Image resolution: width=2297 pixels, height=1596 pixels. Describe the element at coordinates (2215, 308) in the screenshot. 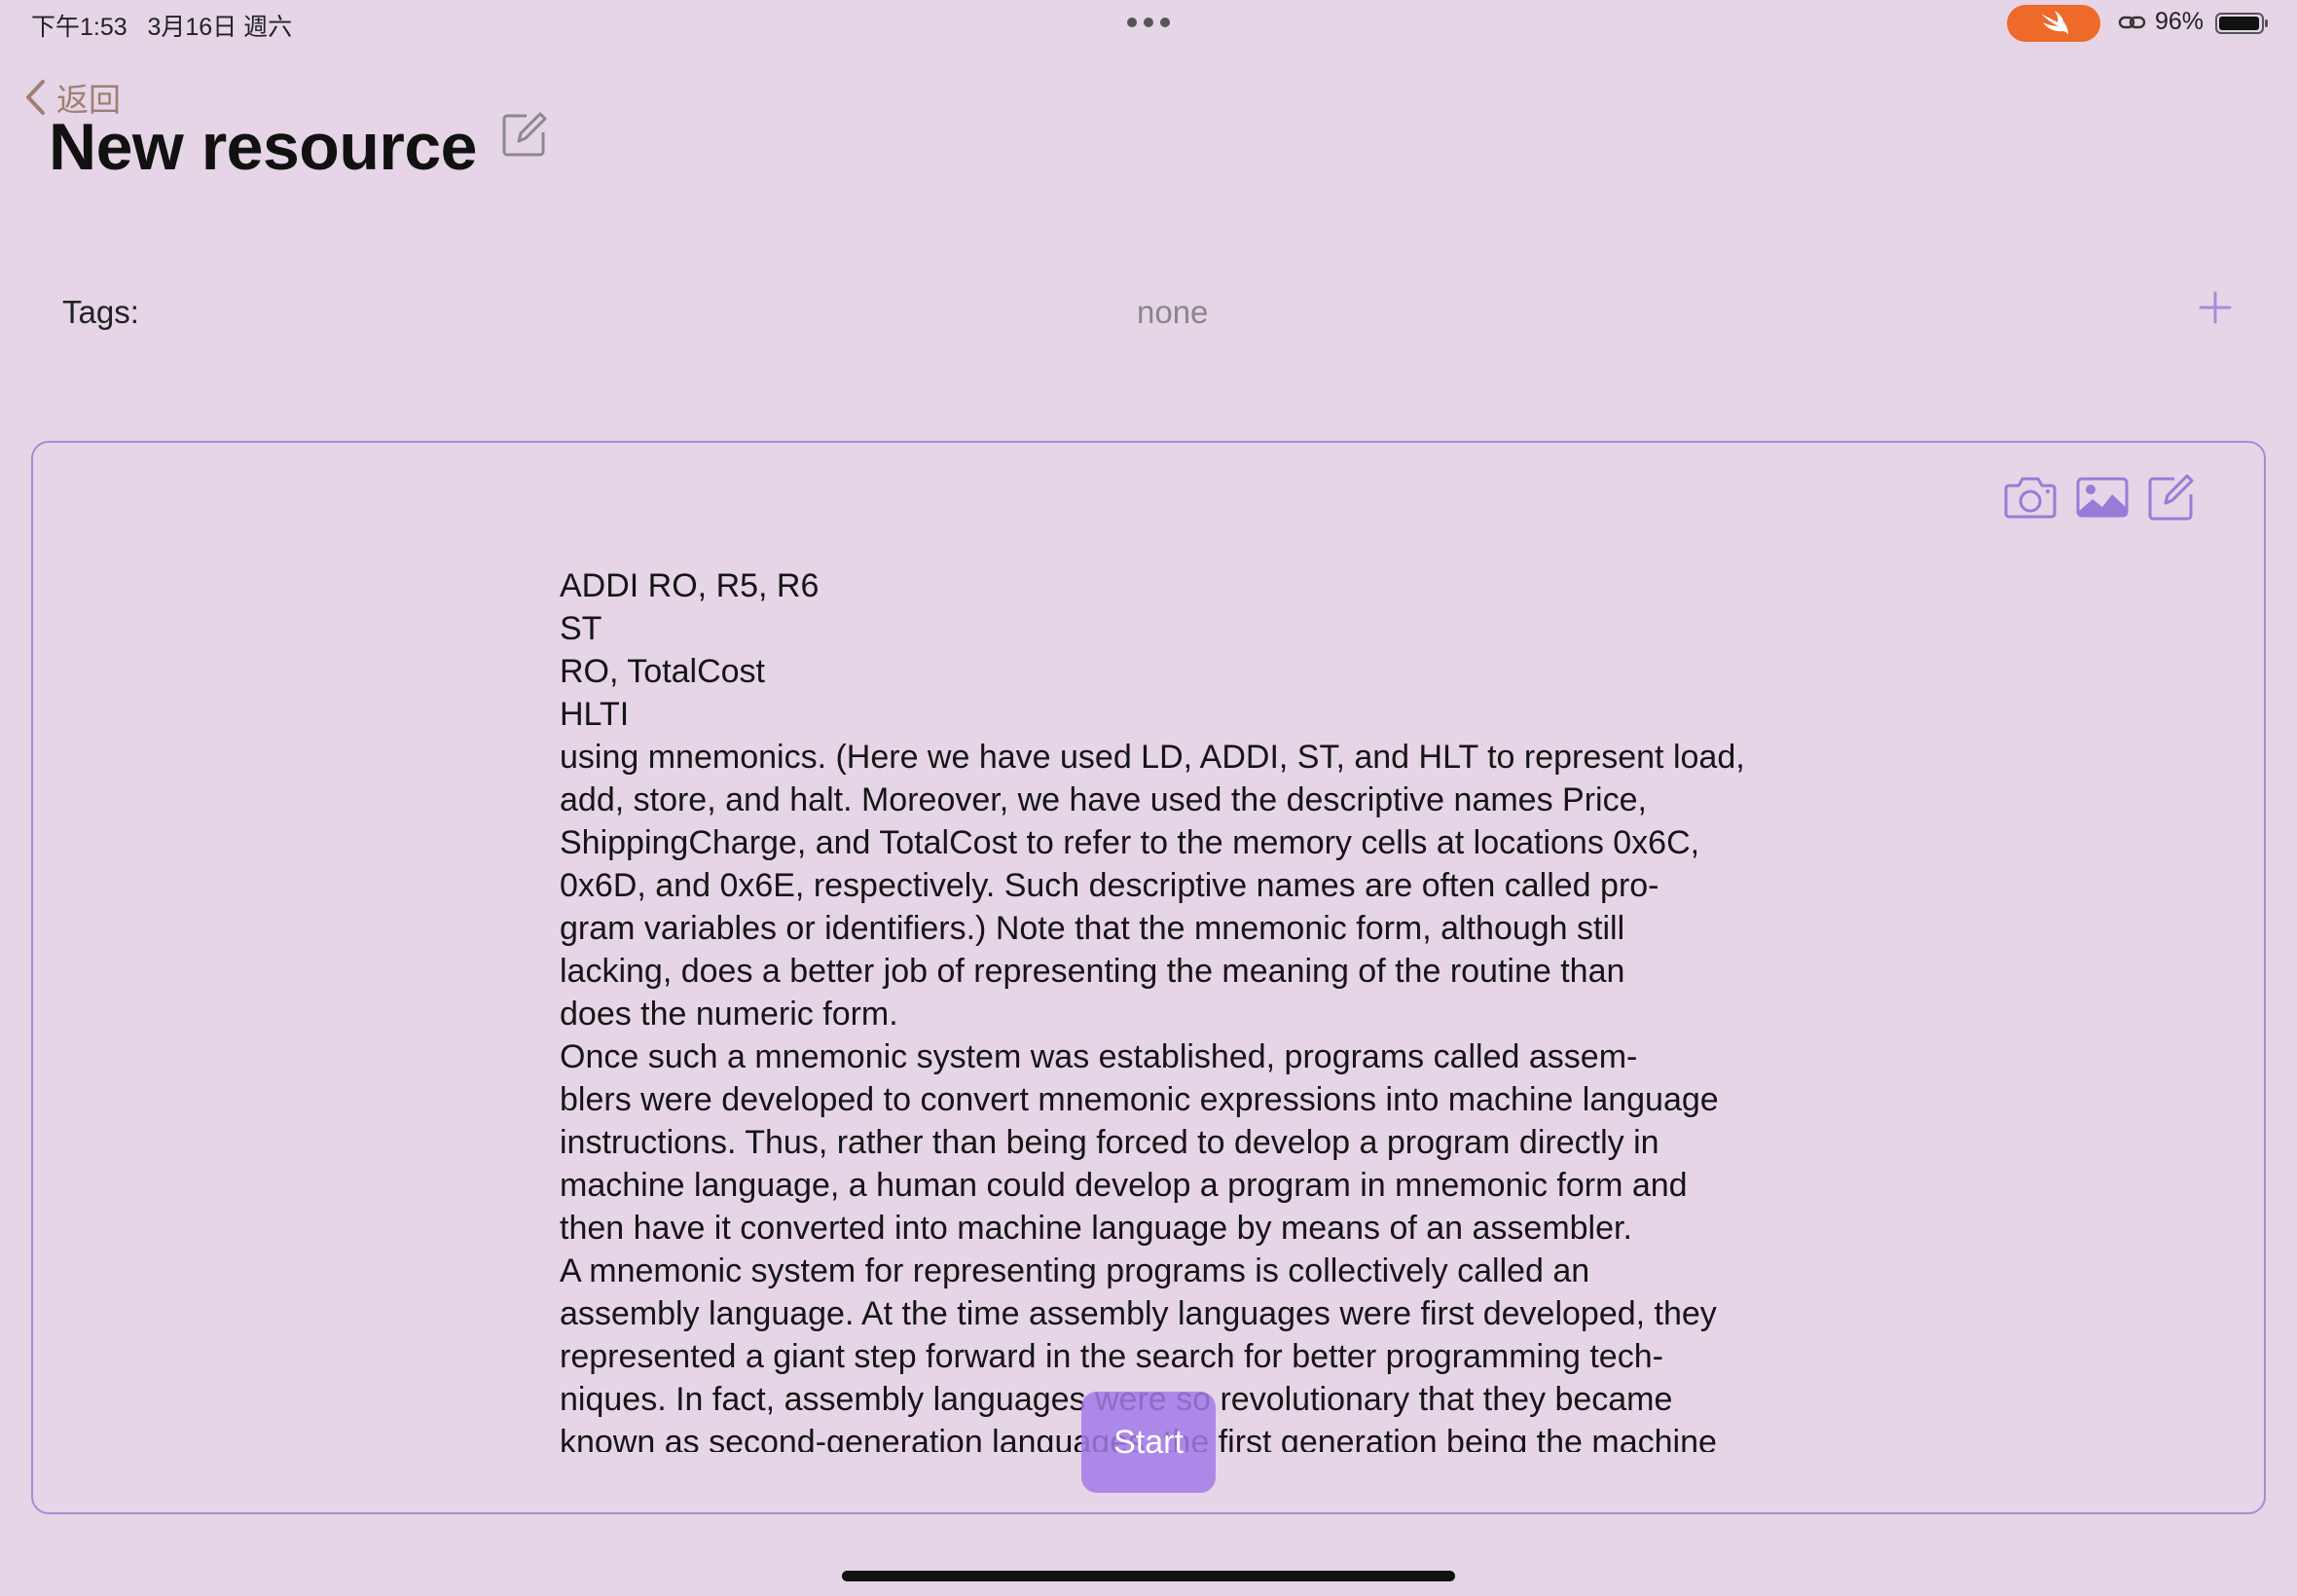

I see `add-tag-icon` at that location.